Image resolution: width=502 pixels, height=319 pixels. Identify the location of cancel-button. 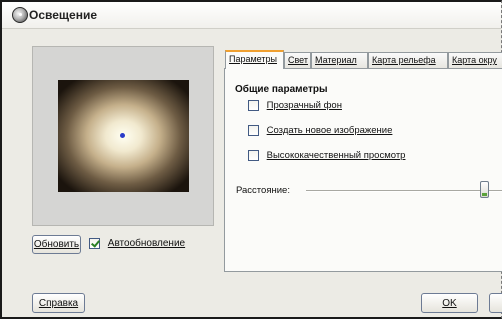
(495, 303).